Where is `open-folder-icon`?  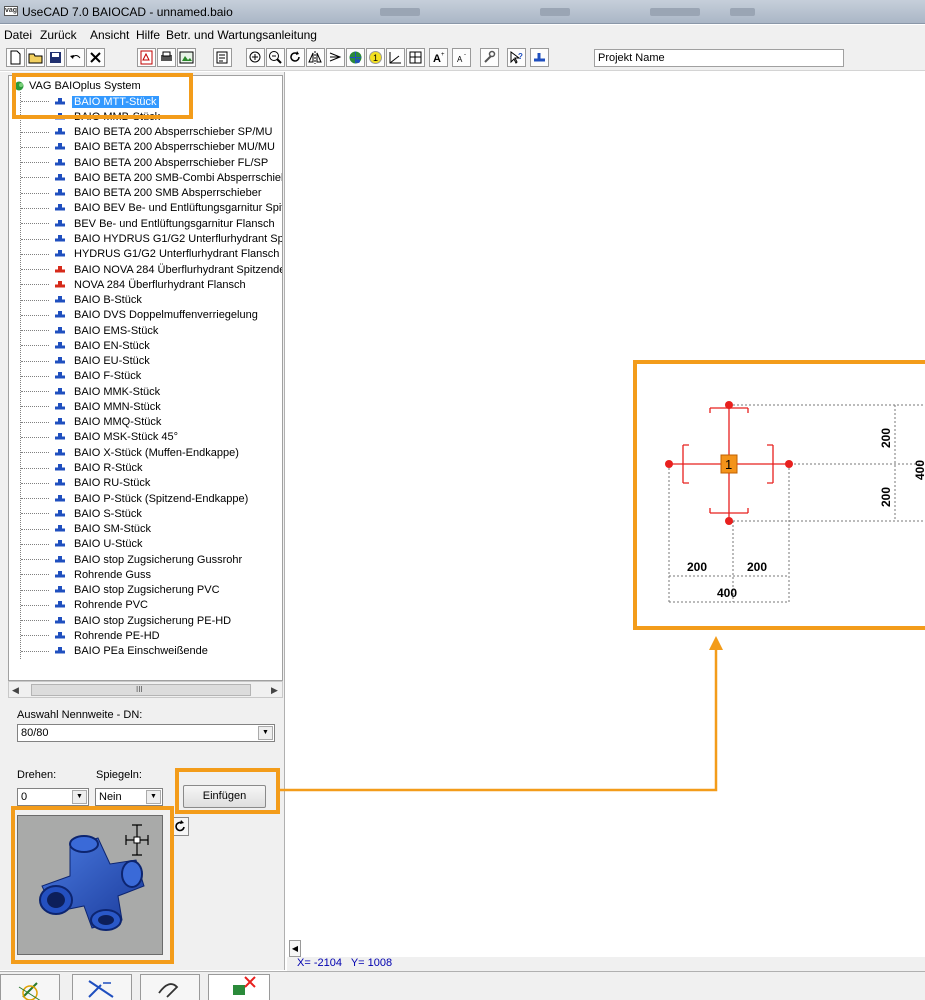 open-folder-icon is located at coordinates (35, 57).